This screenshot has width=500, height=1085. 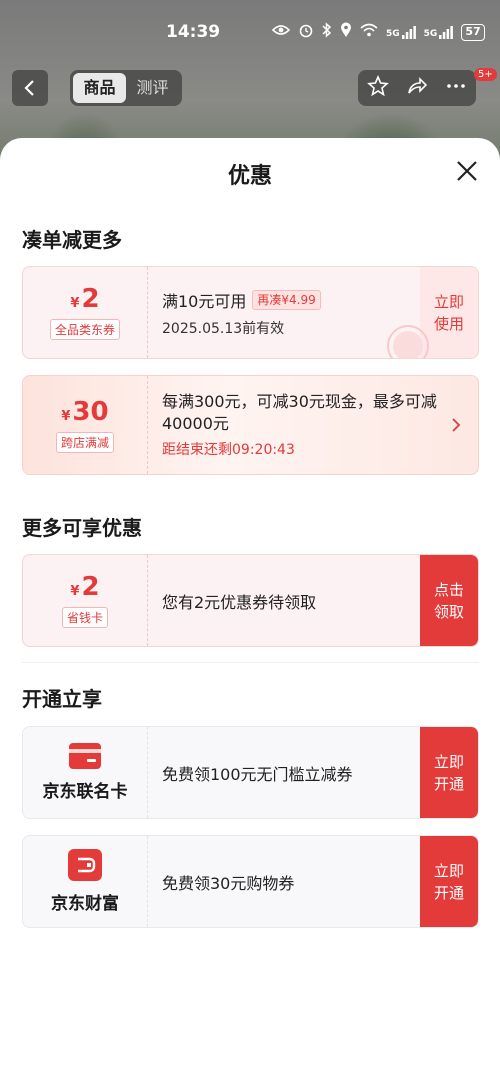 I want to click on savings-info: 您有2元优惠券待领取, so click(x=284, y=600).